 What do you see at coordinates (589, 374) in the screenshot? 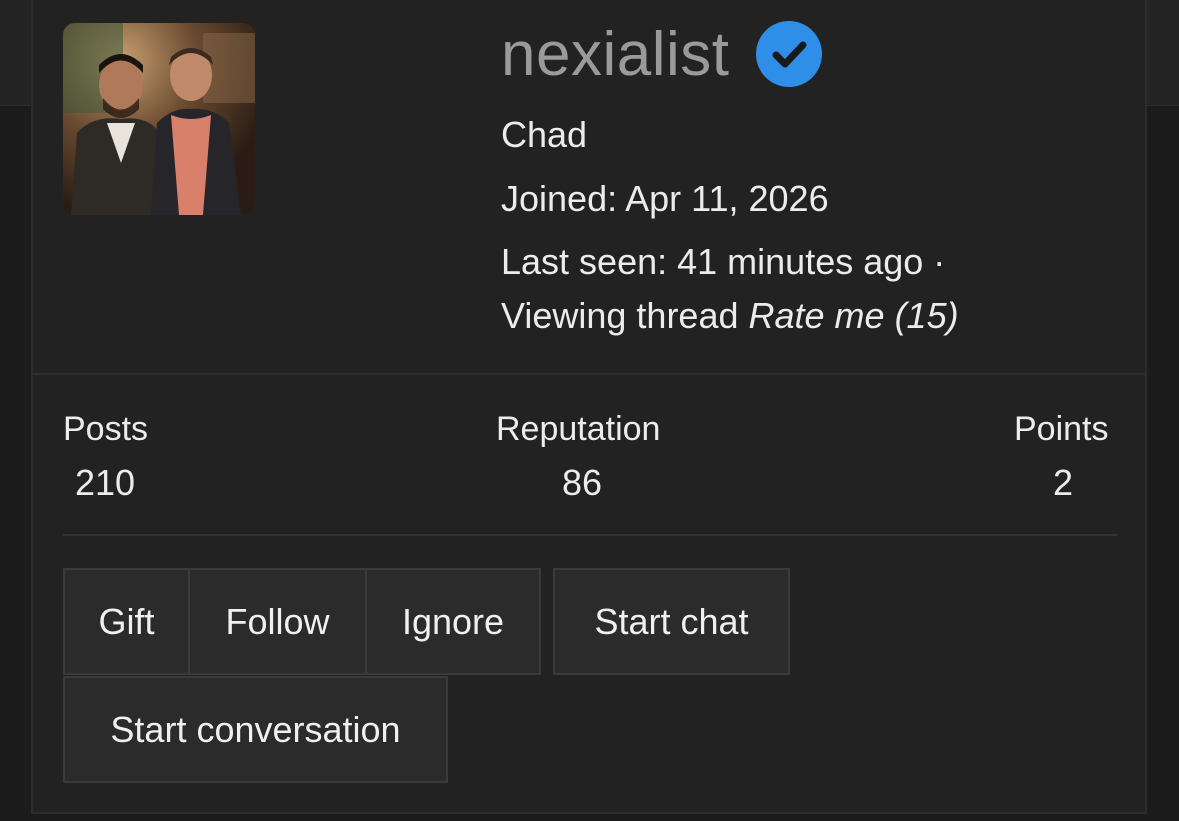
I see `section-divider` at bounding box center [589, 374].